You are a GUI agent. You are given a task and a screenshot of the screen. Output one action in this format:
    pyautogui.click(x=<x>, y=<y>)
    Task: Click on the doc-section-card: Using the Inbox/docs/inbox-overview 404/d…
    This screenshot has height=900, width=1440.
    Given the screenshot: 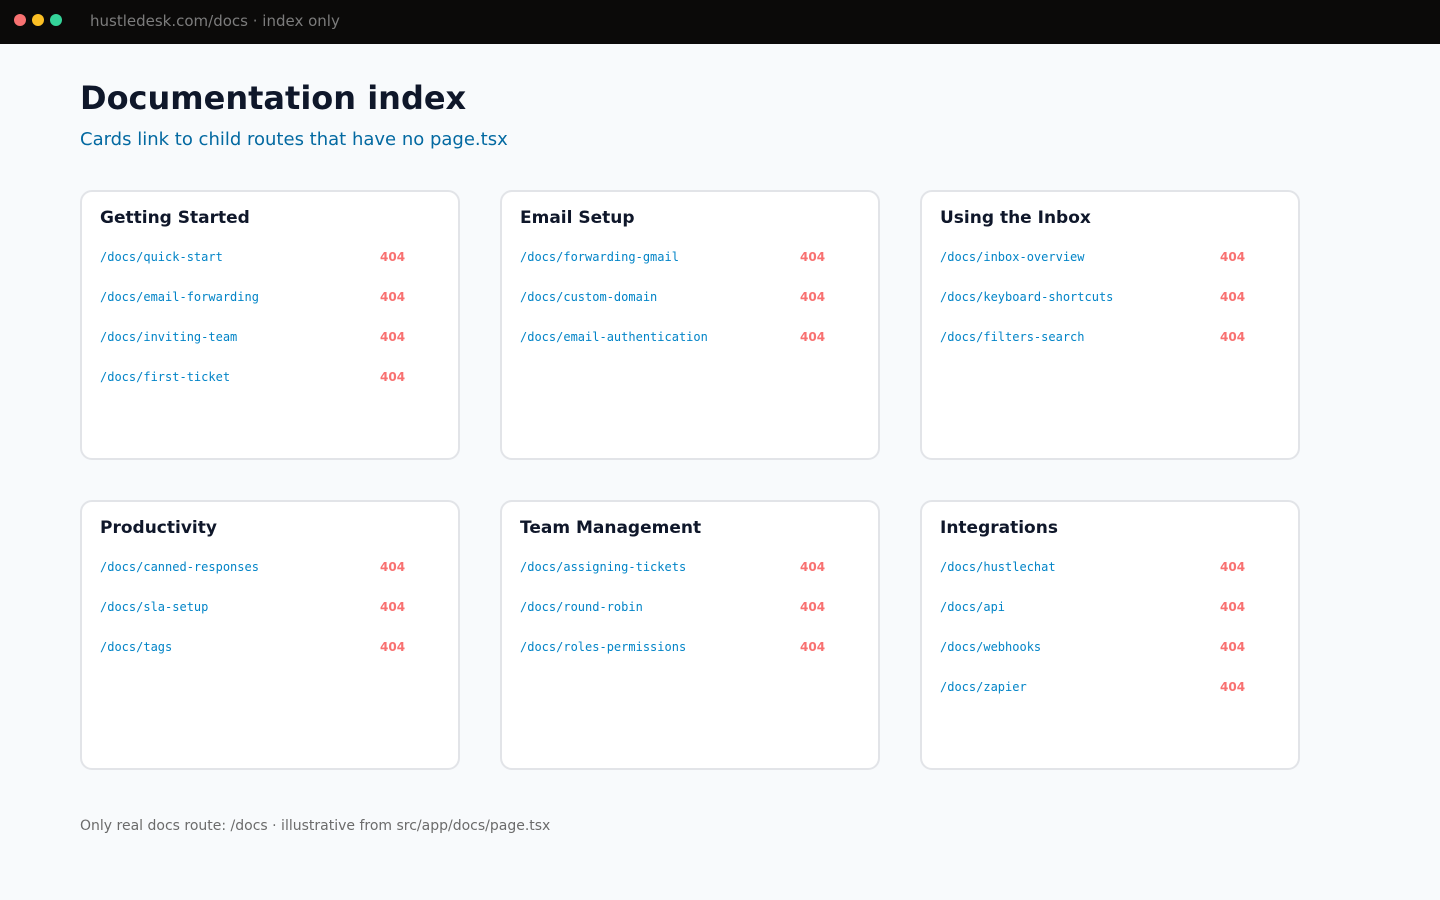 What is the action you would take?
    pyautogui.click(x=1110, y=325)
    